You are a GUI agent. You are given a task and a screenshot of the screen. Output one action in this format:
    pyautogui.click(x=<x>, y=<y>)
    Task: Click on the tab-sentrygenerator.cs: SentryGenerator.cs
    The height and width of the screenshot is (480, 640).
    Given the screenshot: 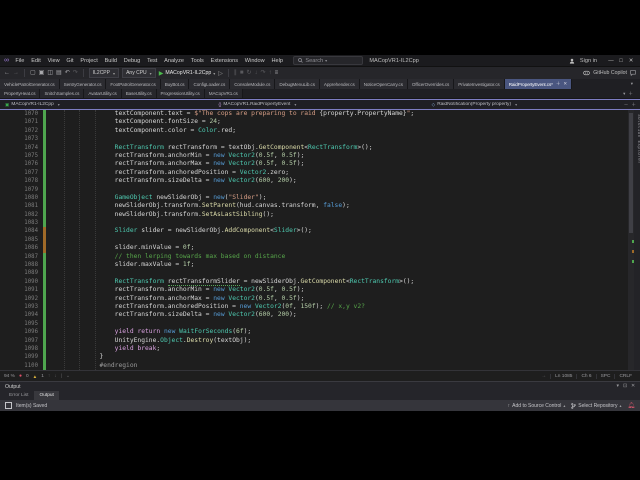 What is the action you would take?
    pyautogui.click(x=83, y=84)
    